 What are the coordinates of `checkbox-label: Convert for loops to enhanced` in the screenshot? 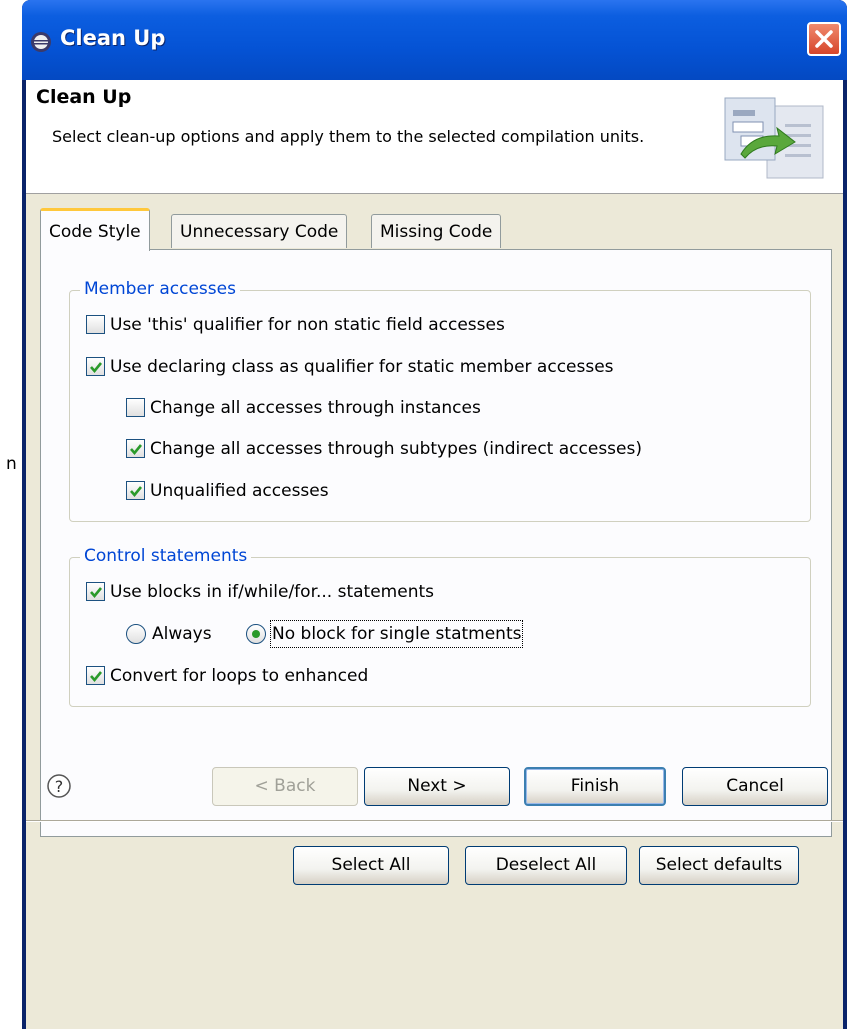 It's located at (239, 676).